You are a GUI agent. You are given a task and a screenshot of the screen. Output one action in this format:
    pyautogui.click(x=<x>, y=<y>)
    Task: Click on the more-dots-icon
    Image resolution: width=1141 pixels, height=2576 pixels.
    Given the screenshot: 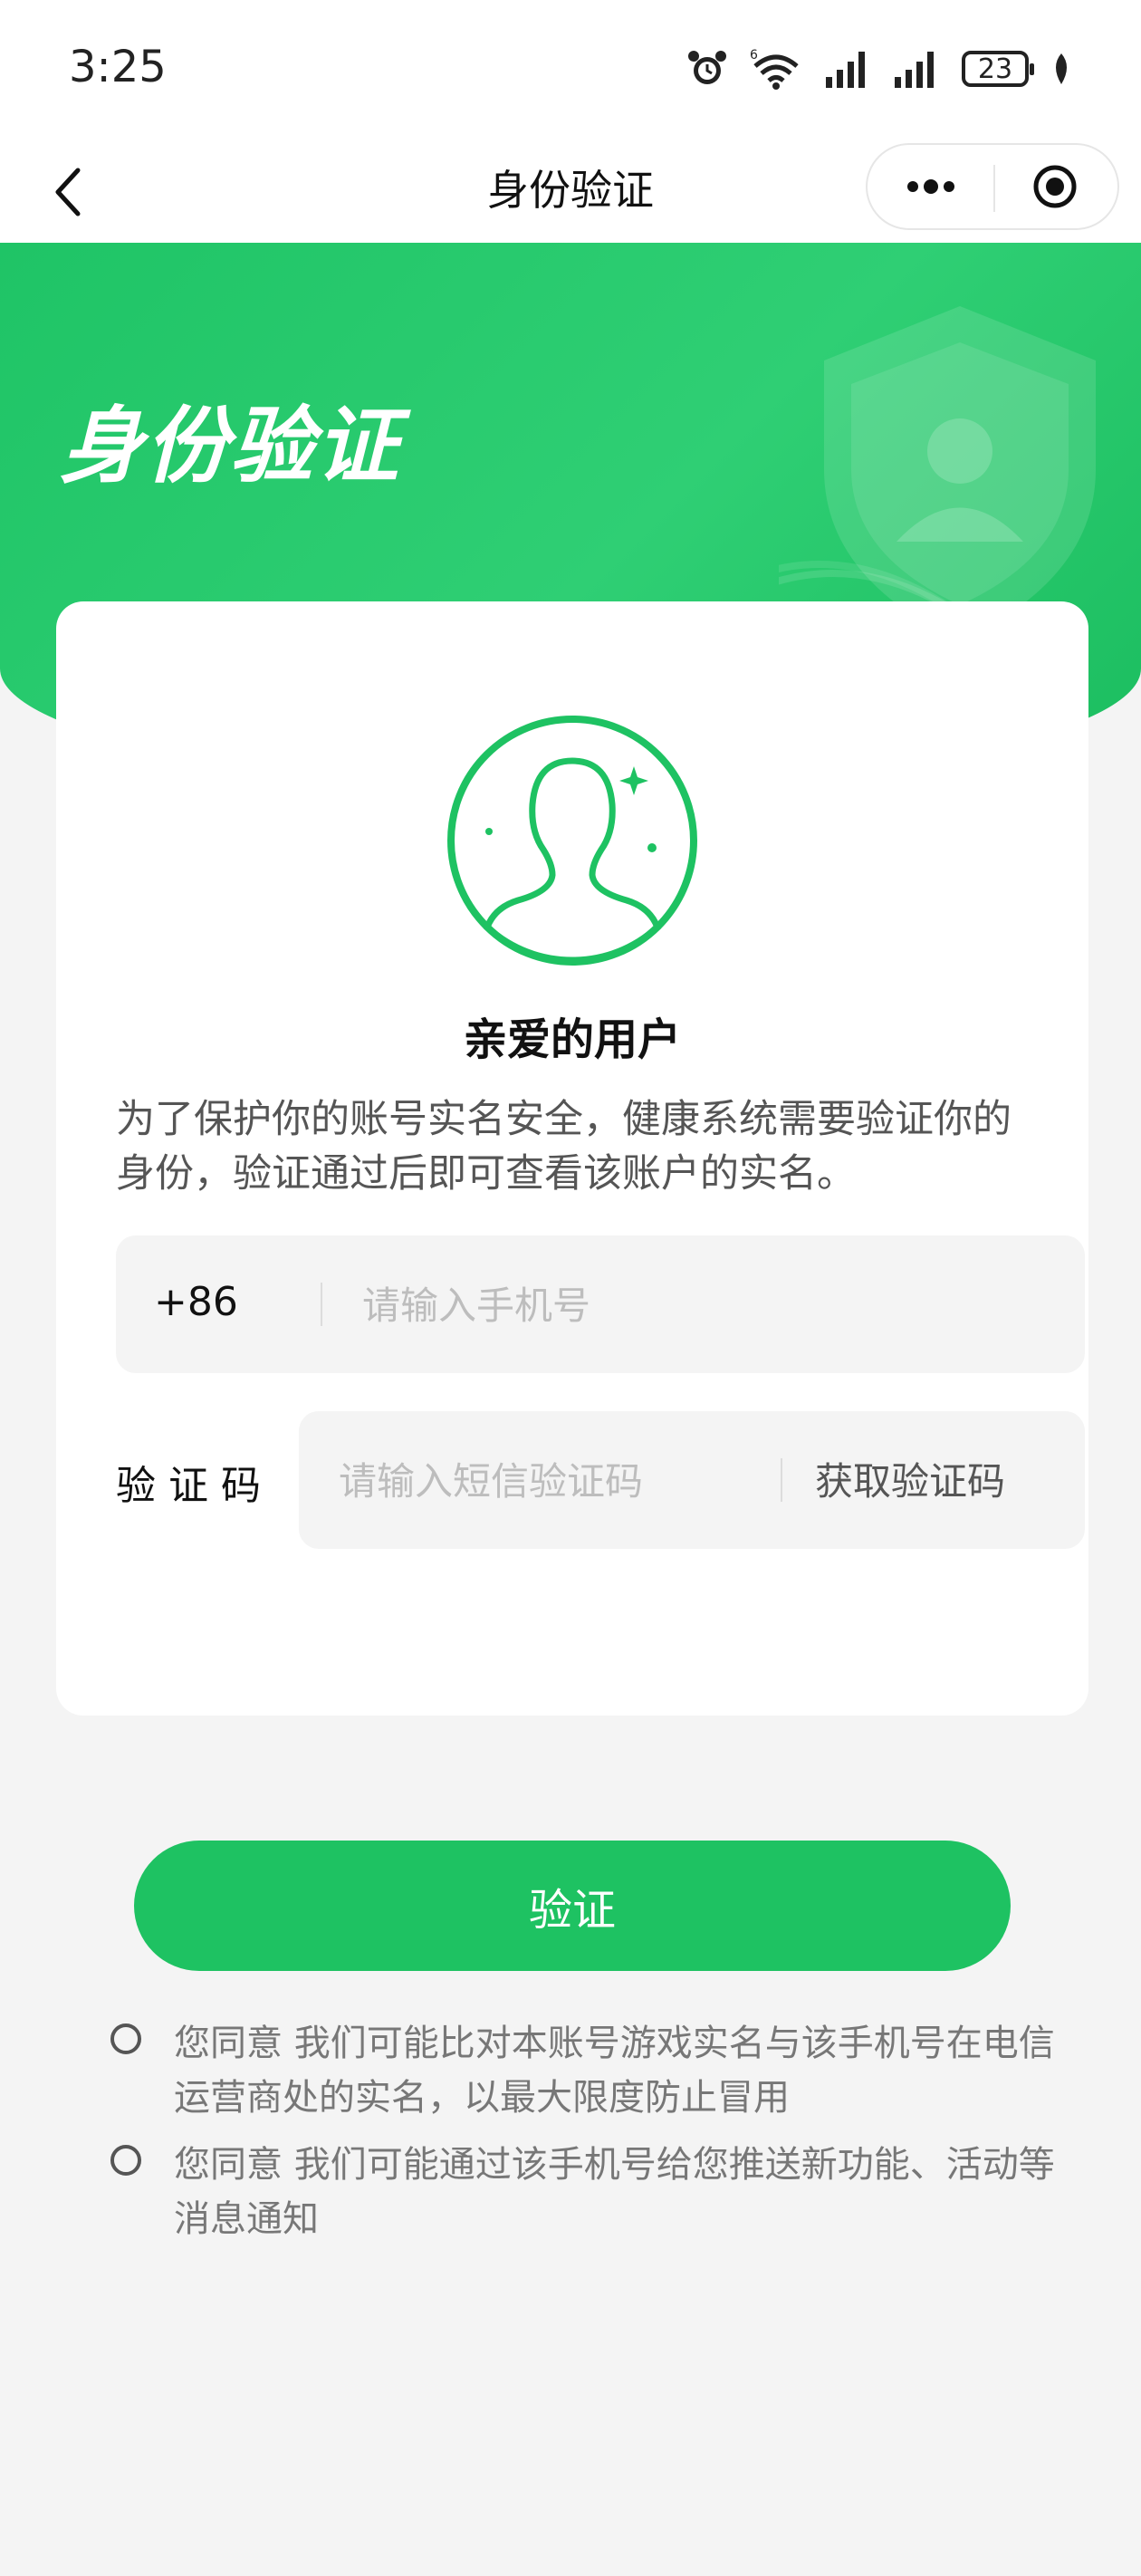 What is the action you would take?
    pyautogui.click(x=930, y=186)
    